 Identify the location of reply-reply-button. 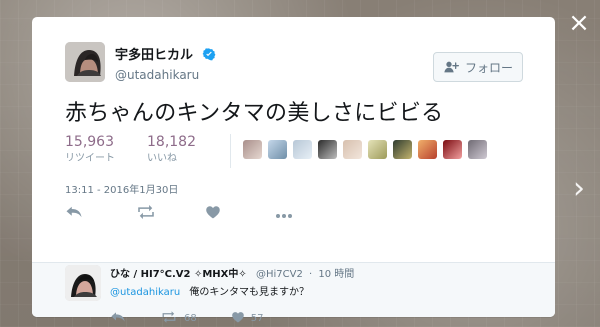
(118, 318).